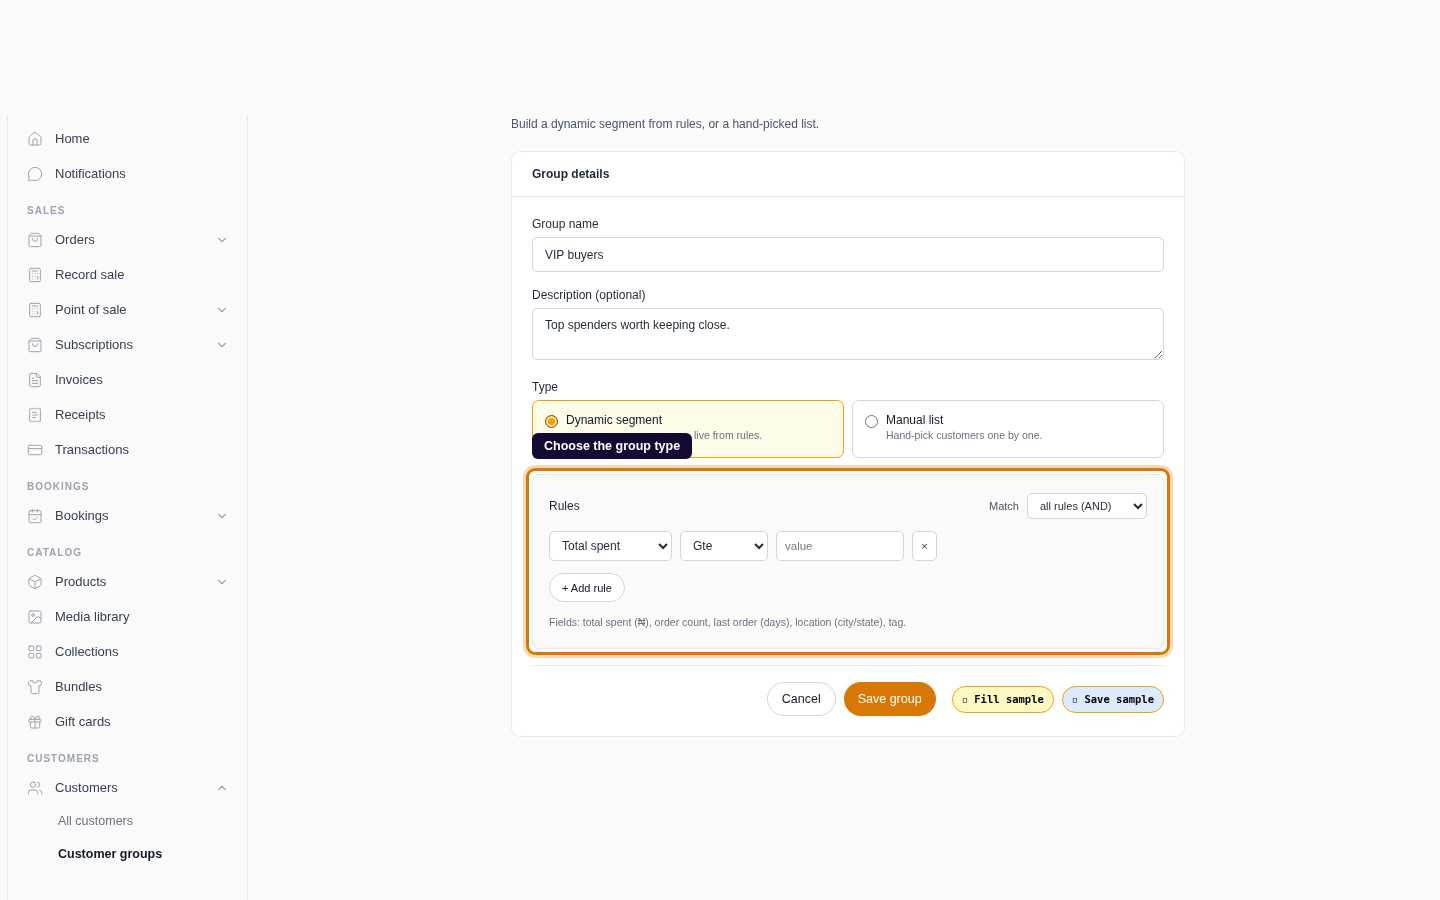  What do you see at coordinates (589, 295) in the screenshot?
I see `field-label: Description (optional)` at bounding box center [589, 295].